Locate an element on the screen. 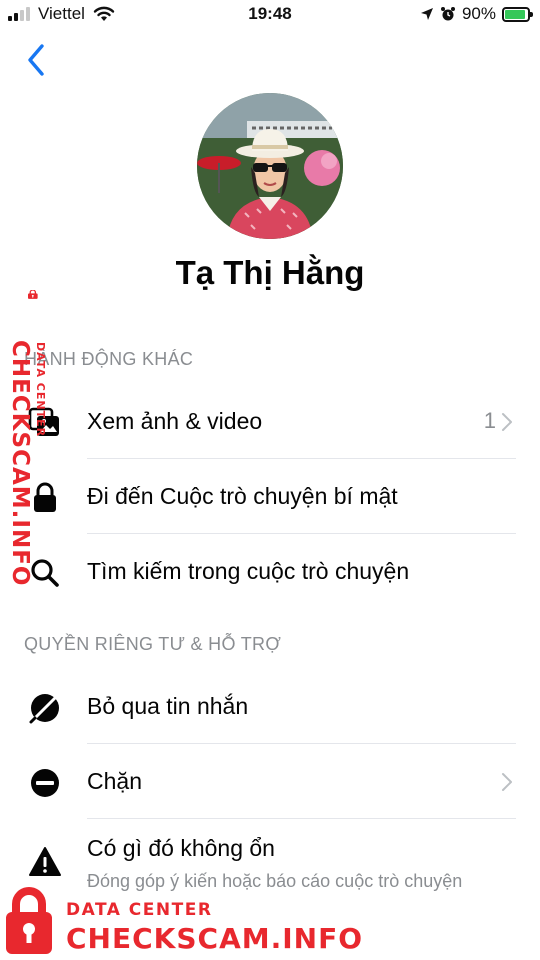  row-label: Chặn is located at coordinates (114, 781).